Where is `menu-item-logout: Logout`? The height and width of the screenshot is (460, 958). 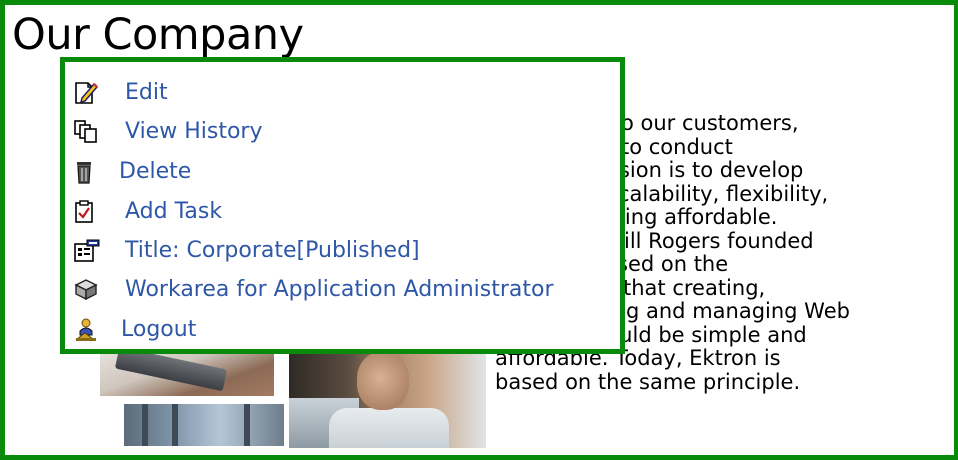
menu-item-logout: Logout is located at coordinates (134, 330).